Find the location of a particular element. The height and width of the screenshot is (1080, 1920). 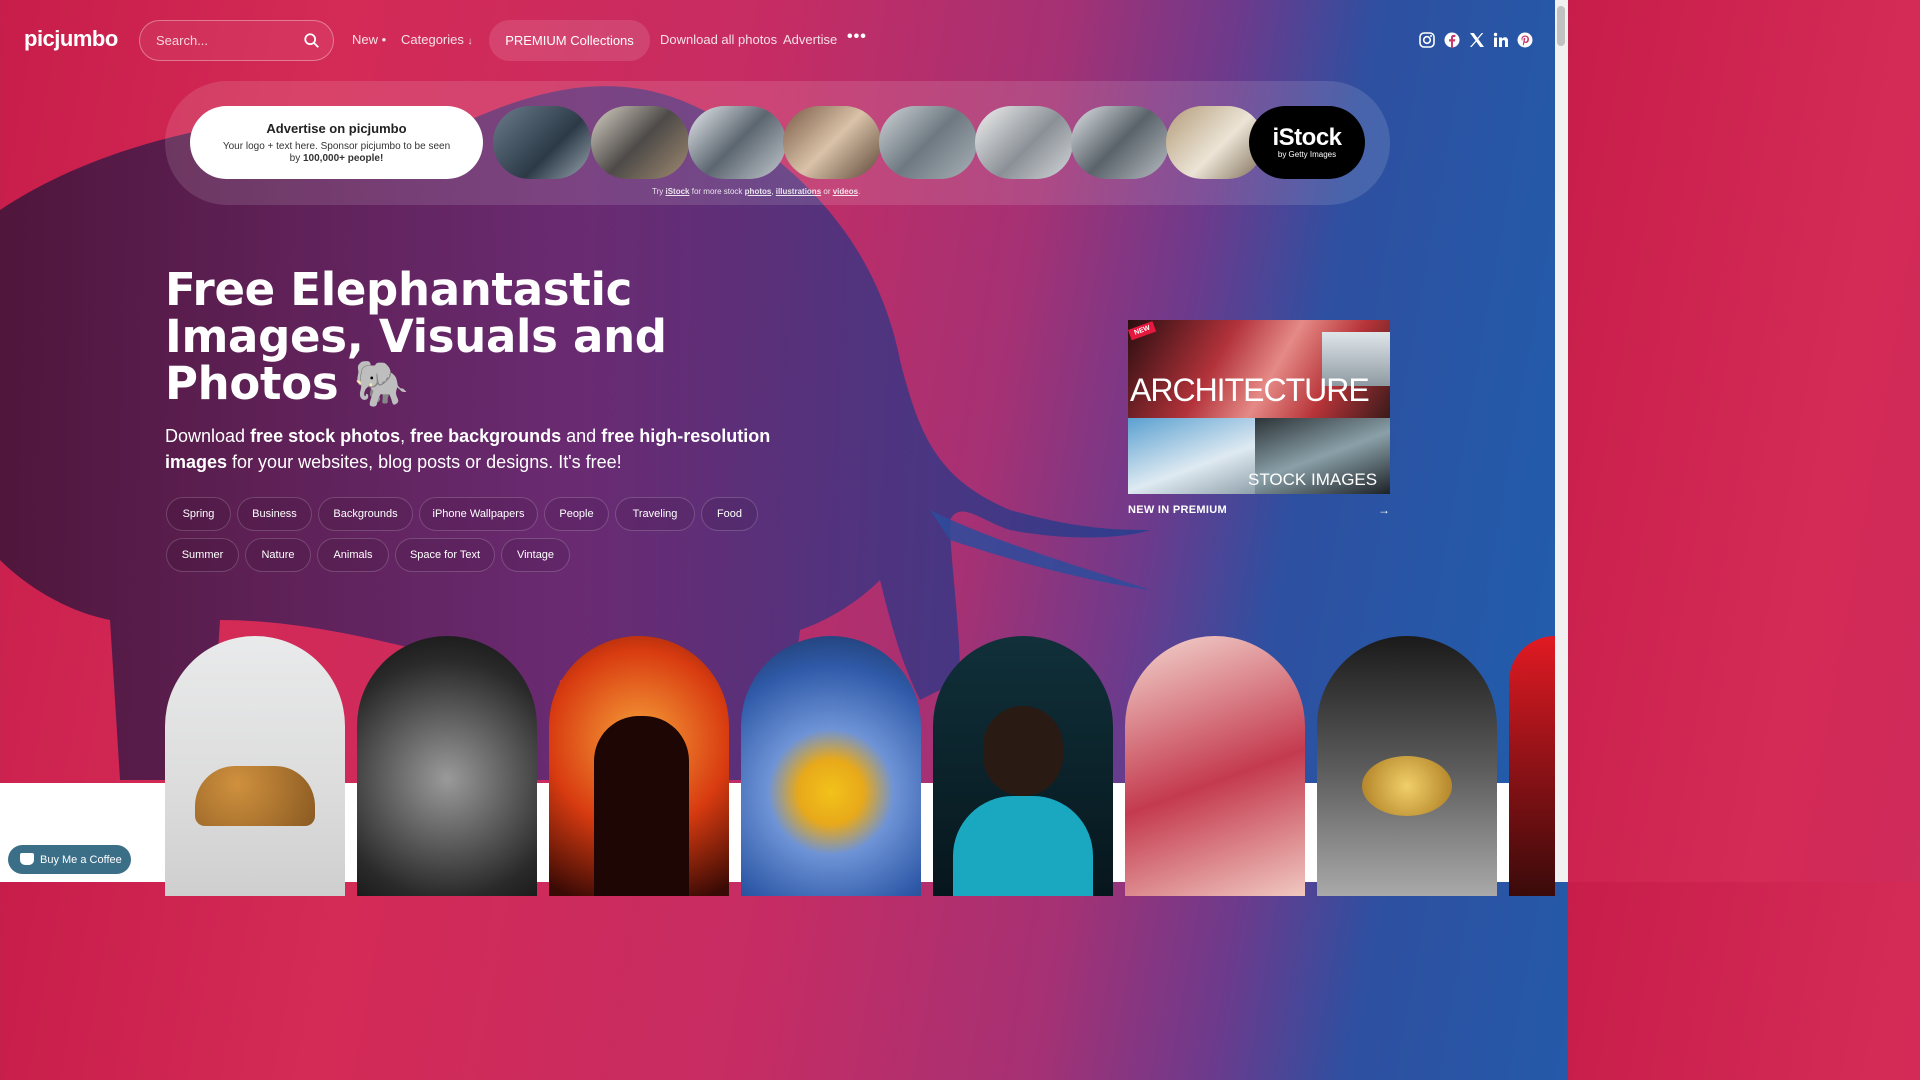

tag-backgrounds: Backgrounds is located at coordinates (365, 514).